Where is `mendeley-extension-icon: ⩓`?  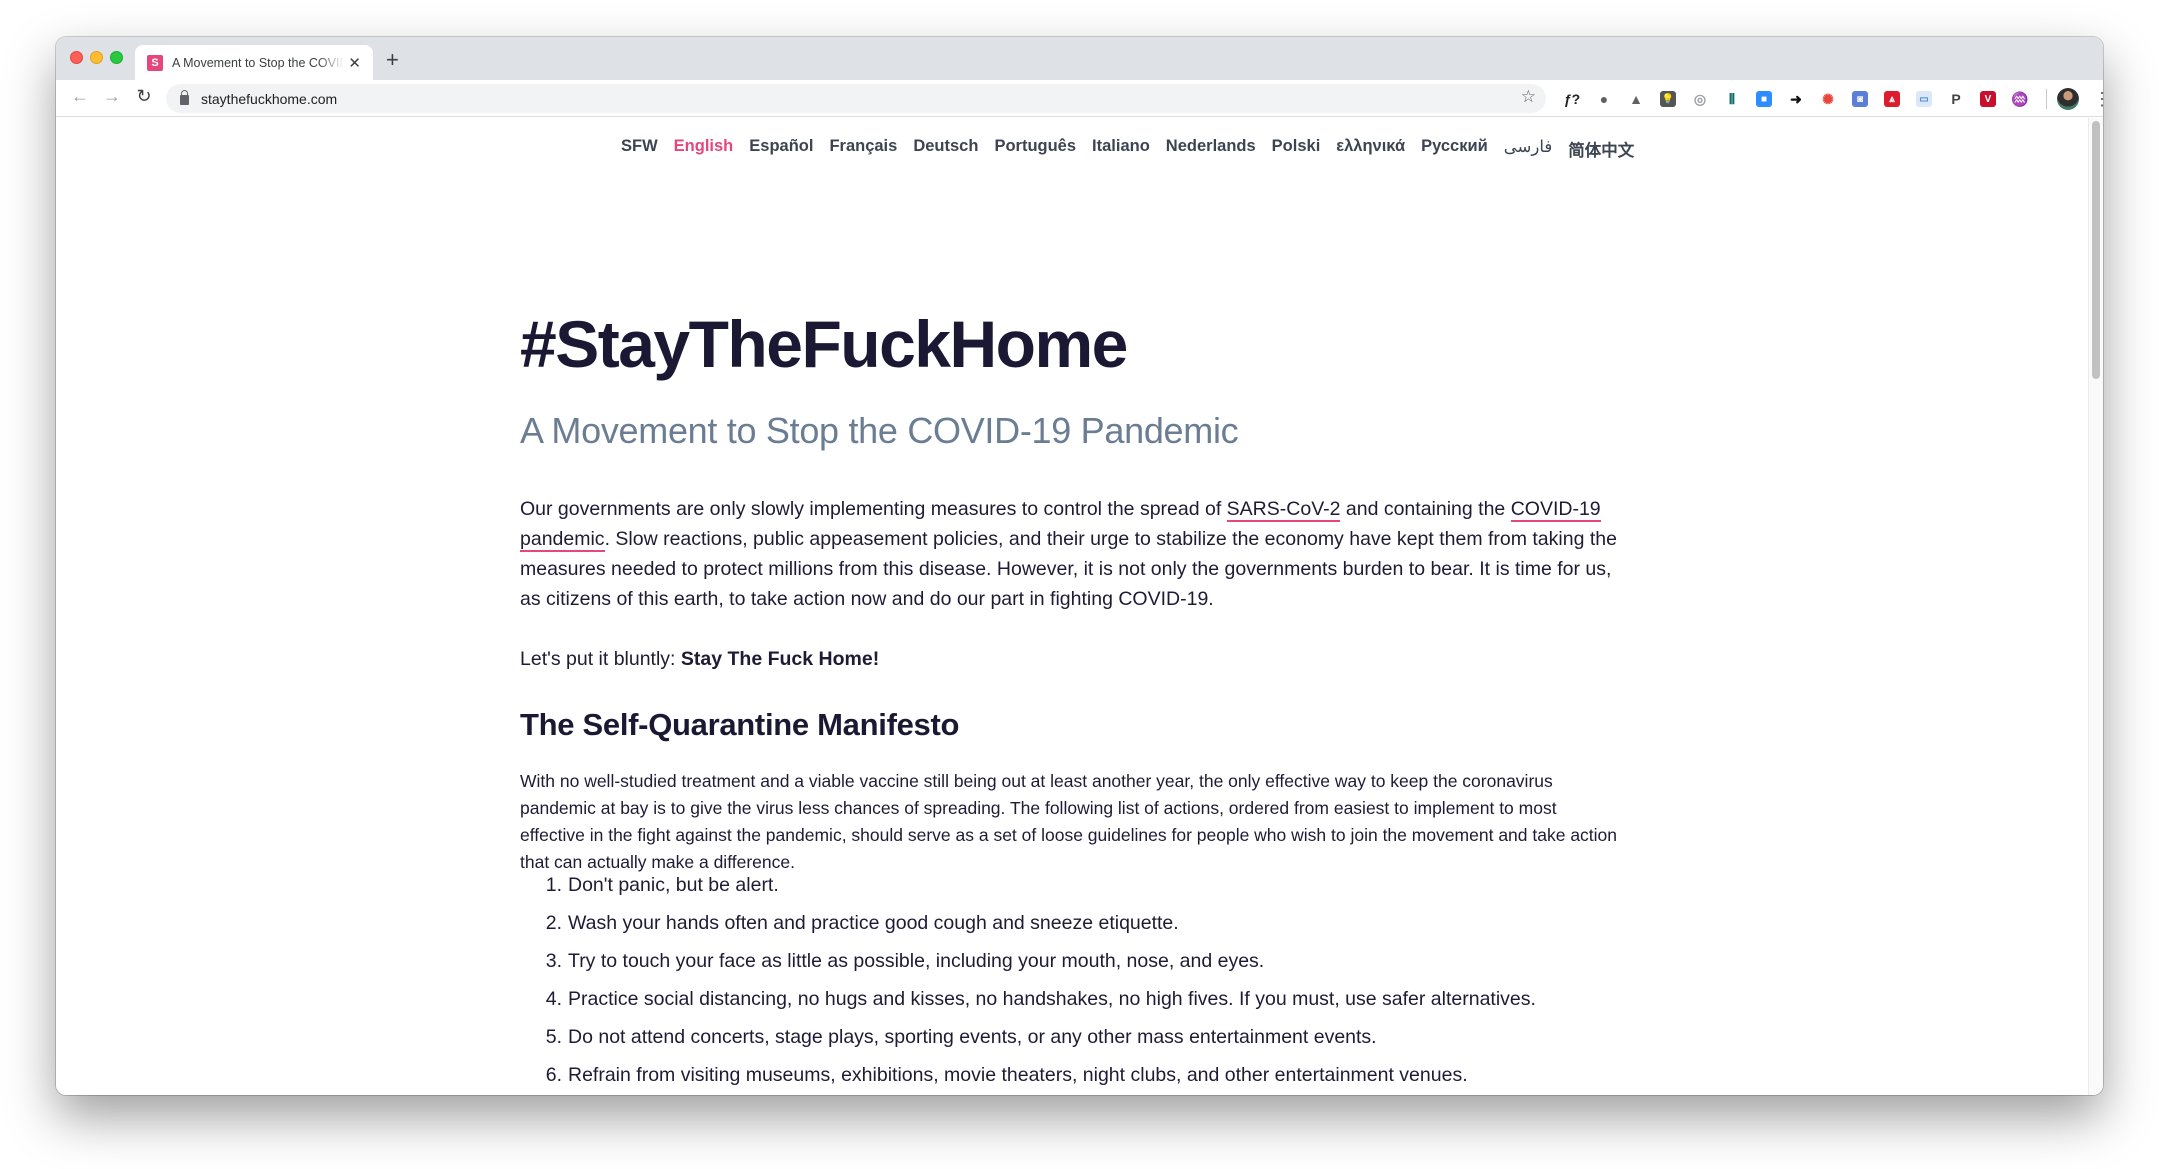
mendeley-extension-icon: ⩓ is located at coordinates (1892, 99).